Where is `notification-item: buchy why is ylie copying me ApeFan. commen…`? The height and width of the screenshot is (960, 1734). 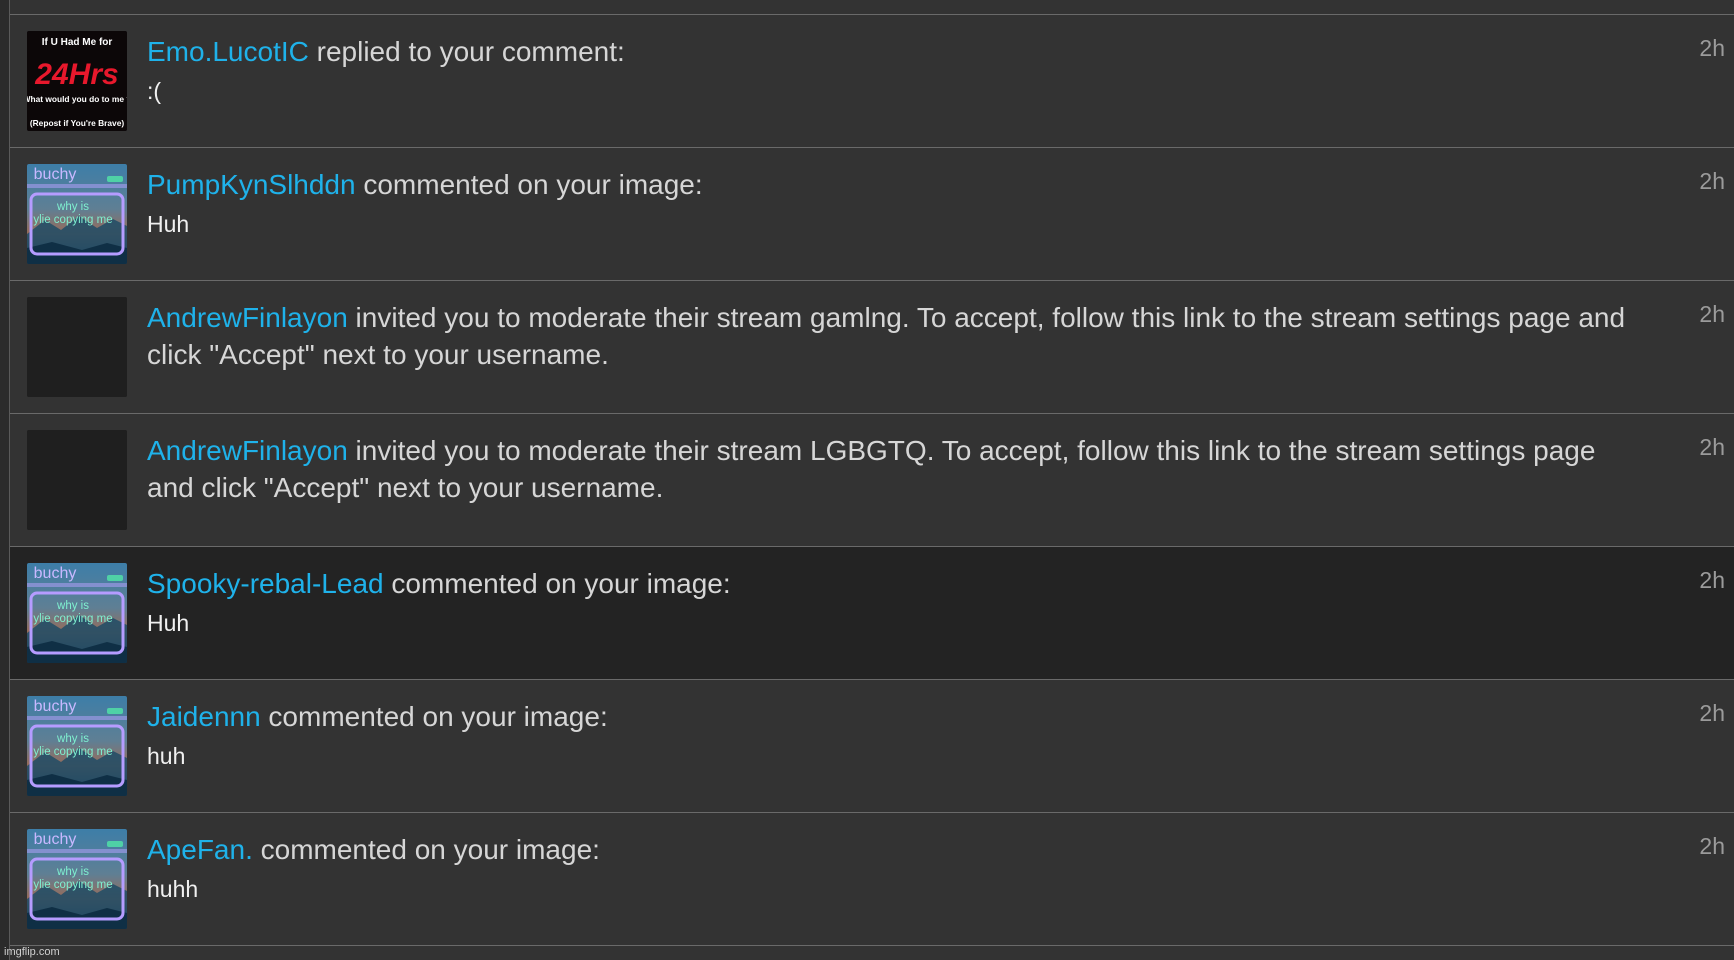 notification-item: buchy why is ylie copying me ApeFan. commen… is located at coordinates (872, 879).